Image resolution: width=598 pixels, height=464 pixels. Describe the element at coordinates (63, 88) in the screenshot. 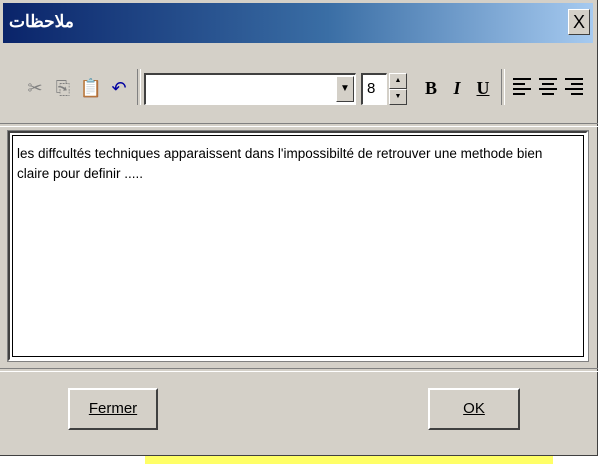

I see `copy-icon: ⎘` at that location.